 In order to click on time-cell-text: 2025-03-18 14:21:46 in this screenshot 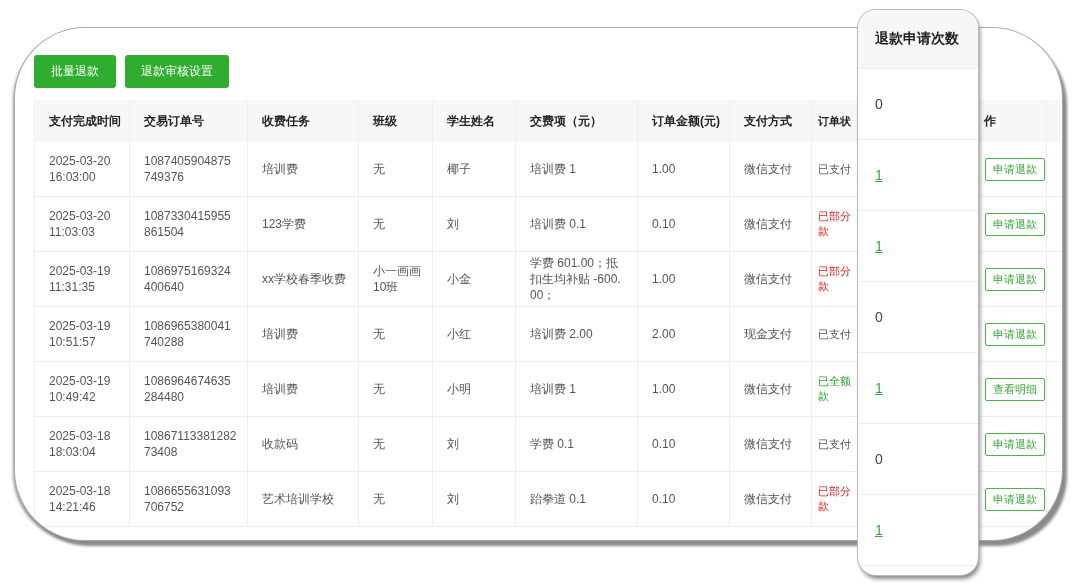, I will do `click(80, 499)`.